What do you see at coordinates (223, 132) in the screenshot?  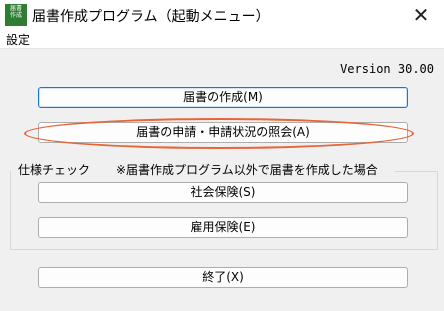 I see `application-inquiry-button: 届書の申請・申請状況の照会(A)` at bounding box center [223, 132].